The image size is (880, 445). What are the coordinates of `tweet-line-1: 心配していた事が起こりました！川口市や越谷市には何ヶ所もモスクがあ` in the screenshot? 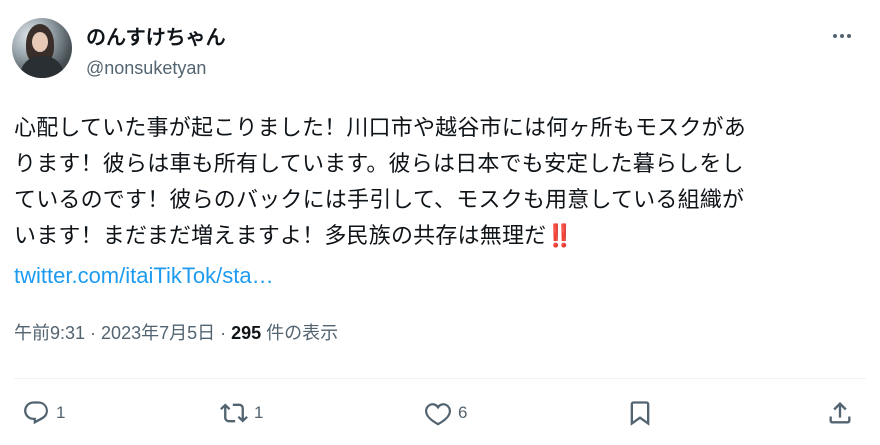 It's located at (380, 127).